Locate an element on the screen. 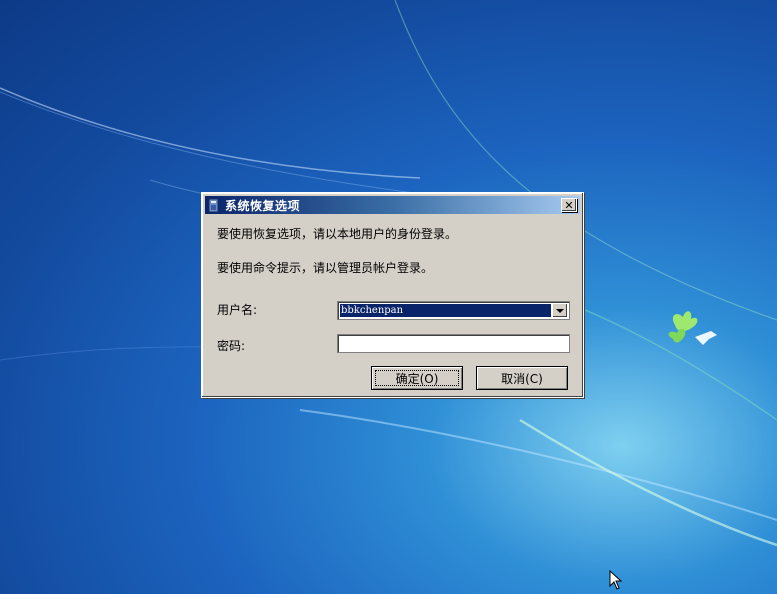 The image size is (777, 594). chevron-down-icon is located at coordinates (560, 310).